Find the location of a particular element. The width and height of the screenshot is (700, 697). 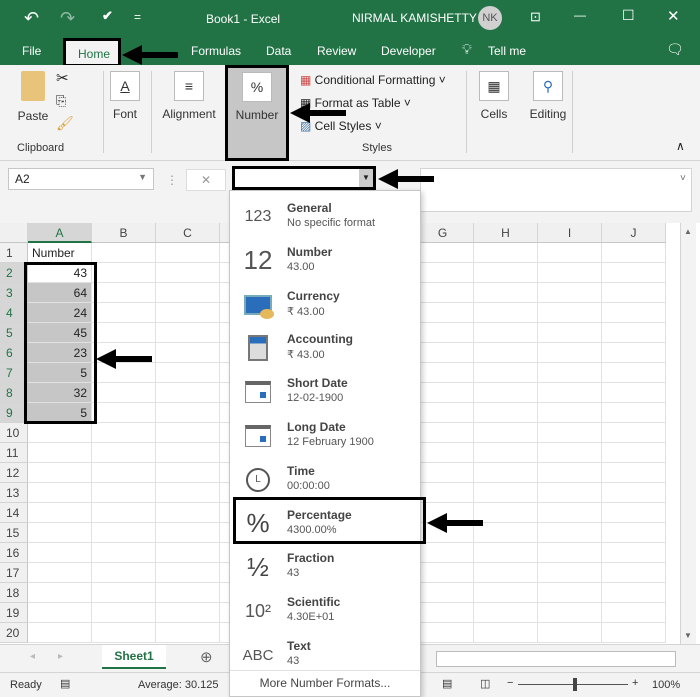

cell-B17 is located at coordinates (124, 573).